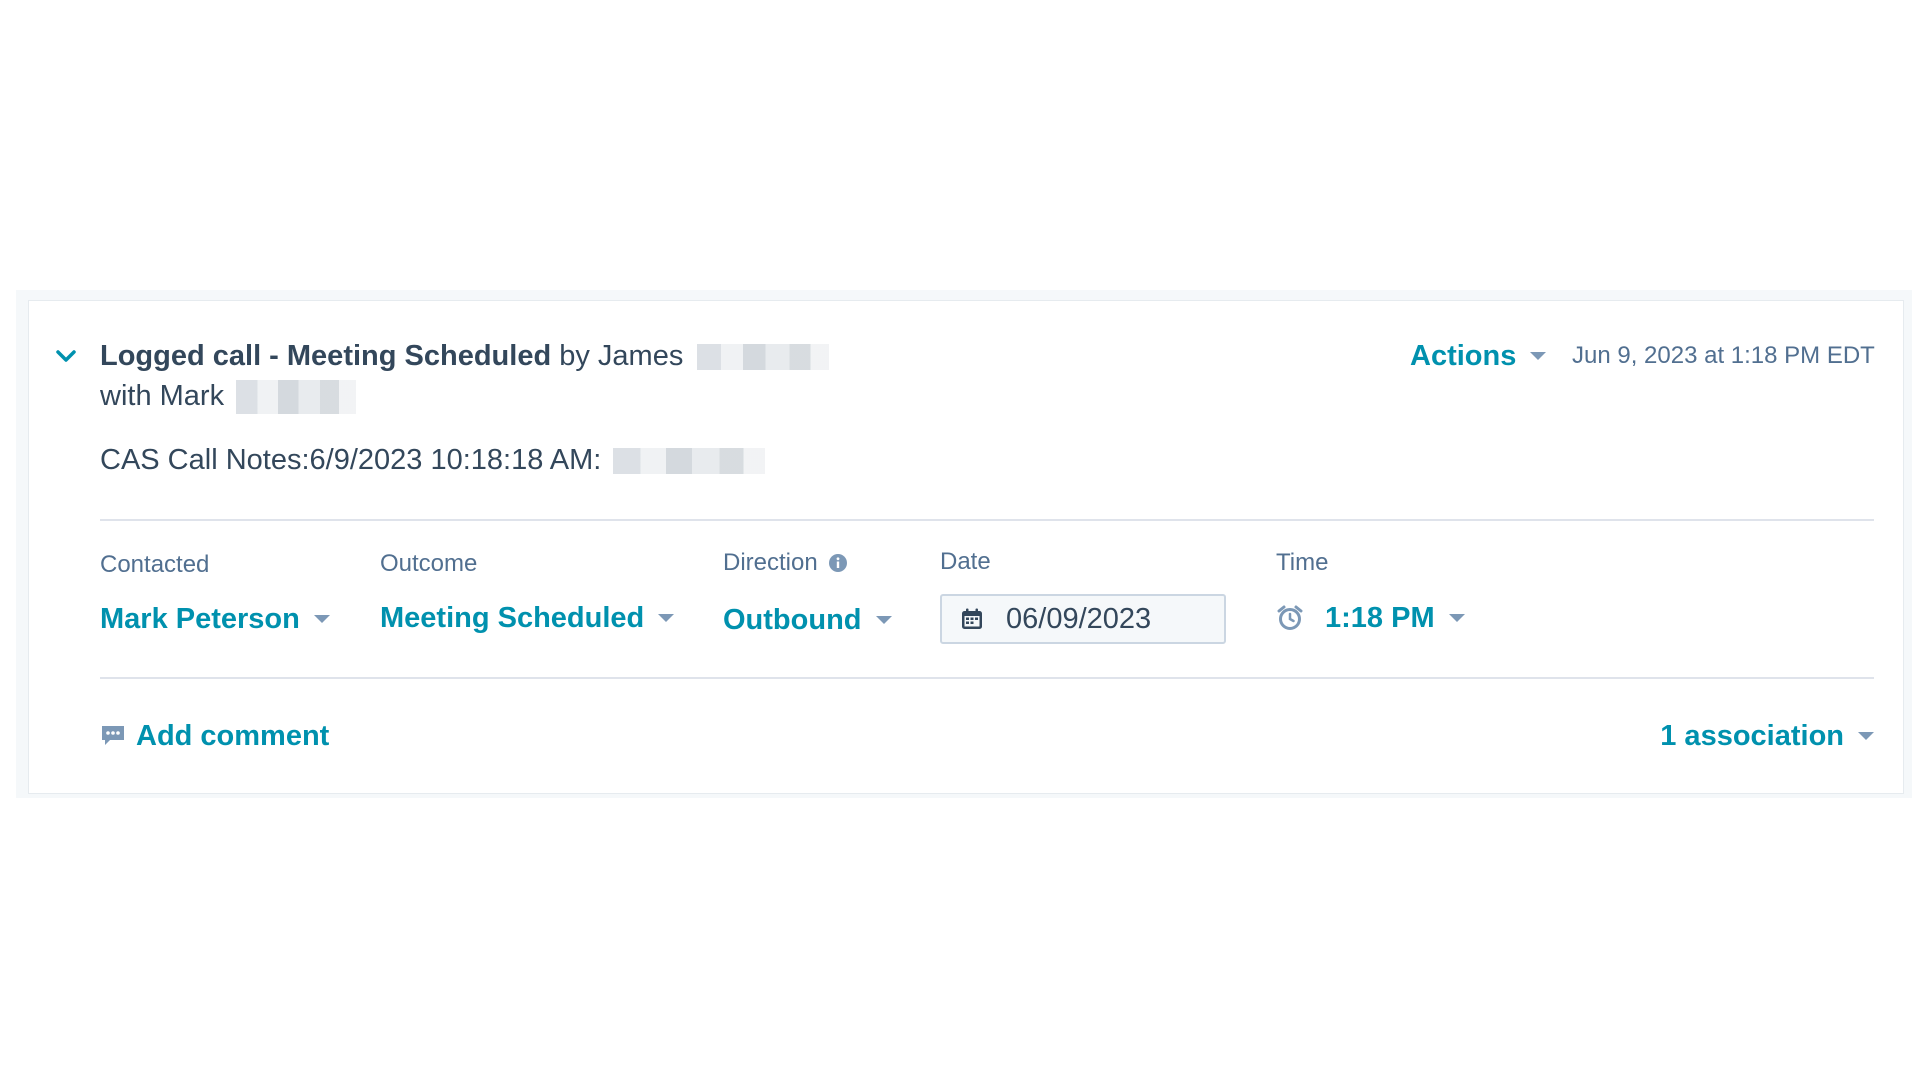 Image resolution: width=1928 pixels, height=1084 pixels. I want to click on outcome-label: Outcome, so click(428, 564).